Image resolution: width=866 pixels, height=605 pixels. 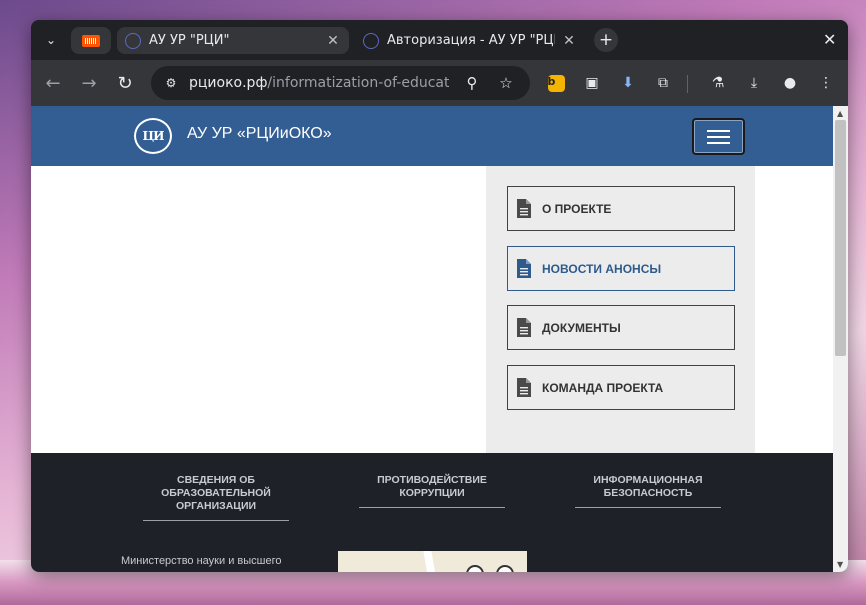 What do you see at coordinates (171, 83) in the screenshot?
I see `site-info-tune-icon: ⚙` at bounding box center [171, 83].